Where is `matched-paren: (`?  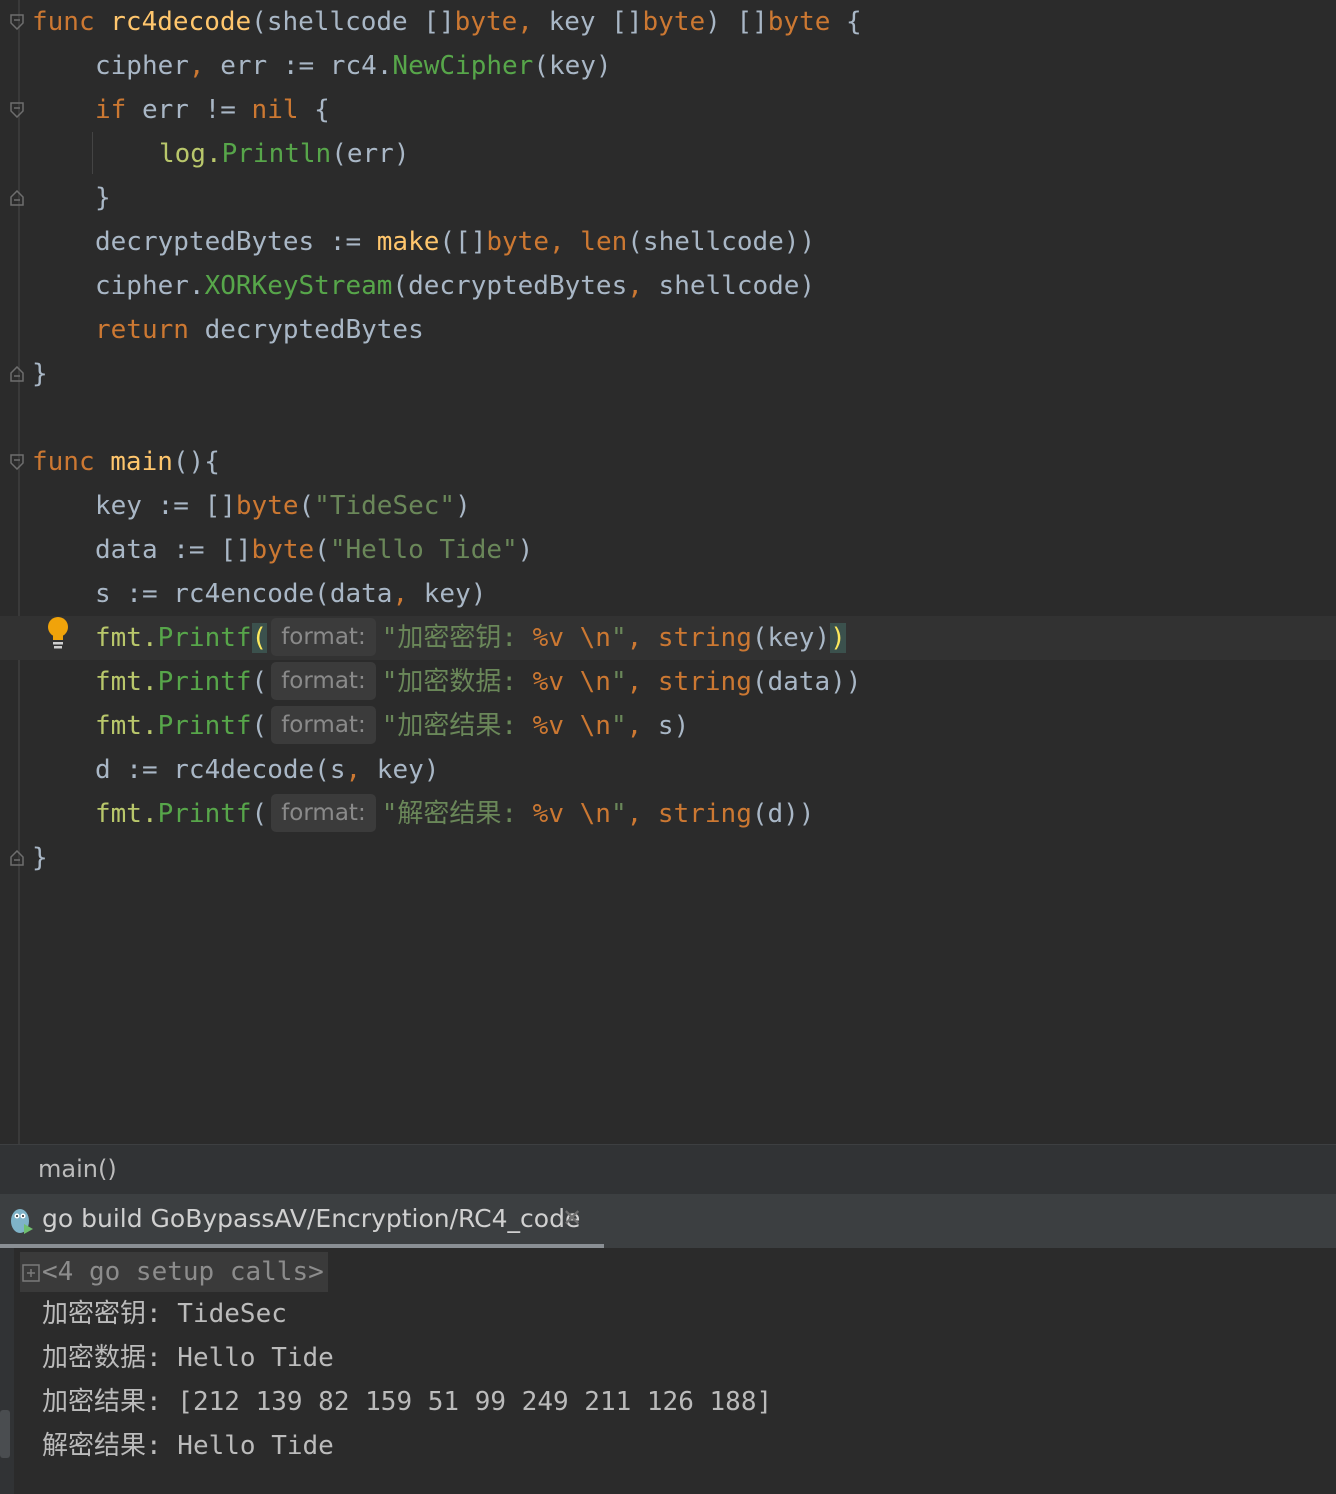 matched-paren: ( is located at coordinates (259, 638).